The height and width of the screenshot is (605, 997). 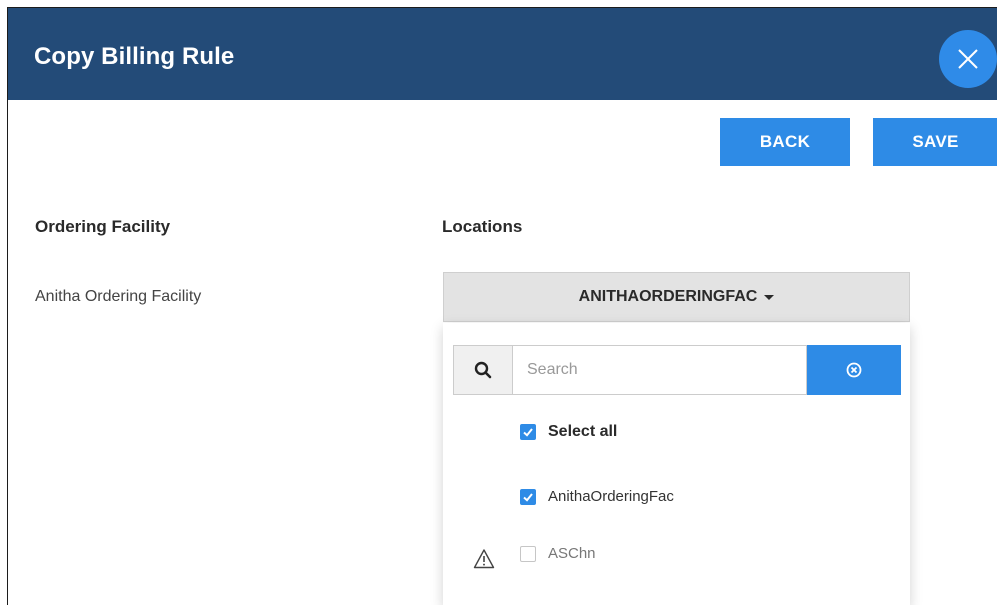 I want to click on dialog-title: Copy Billing Rule, so click(x=134, y=56).